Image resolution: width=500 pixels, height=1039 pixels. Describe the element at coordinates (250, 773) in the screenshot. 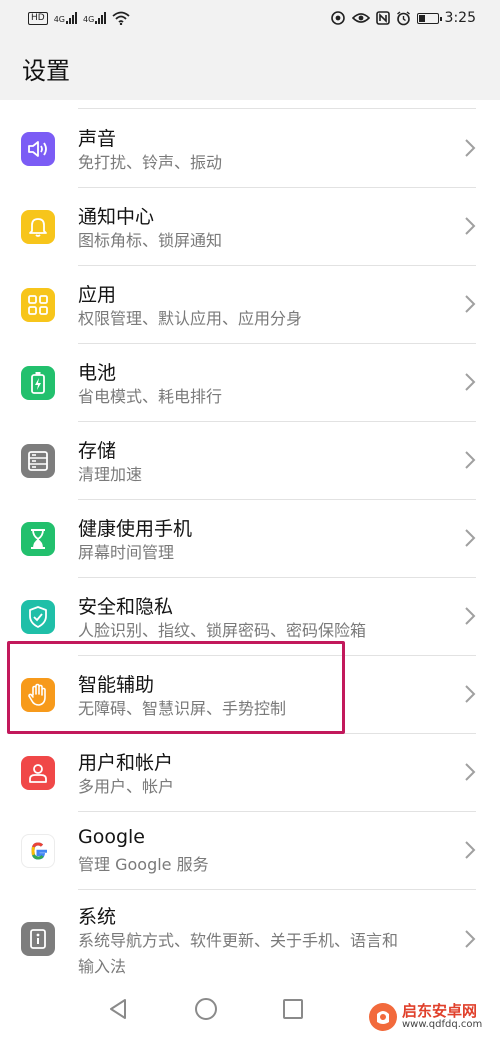

I see `settings-item-users-accounts: 用户和帐户 多用户、帐户` at that location.